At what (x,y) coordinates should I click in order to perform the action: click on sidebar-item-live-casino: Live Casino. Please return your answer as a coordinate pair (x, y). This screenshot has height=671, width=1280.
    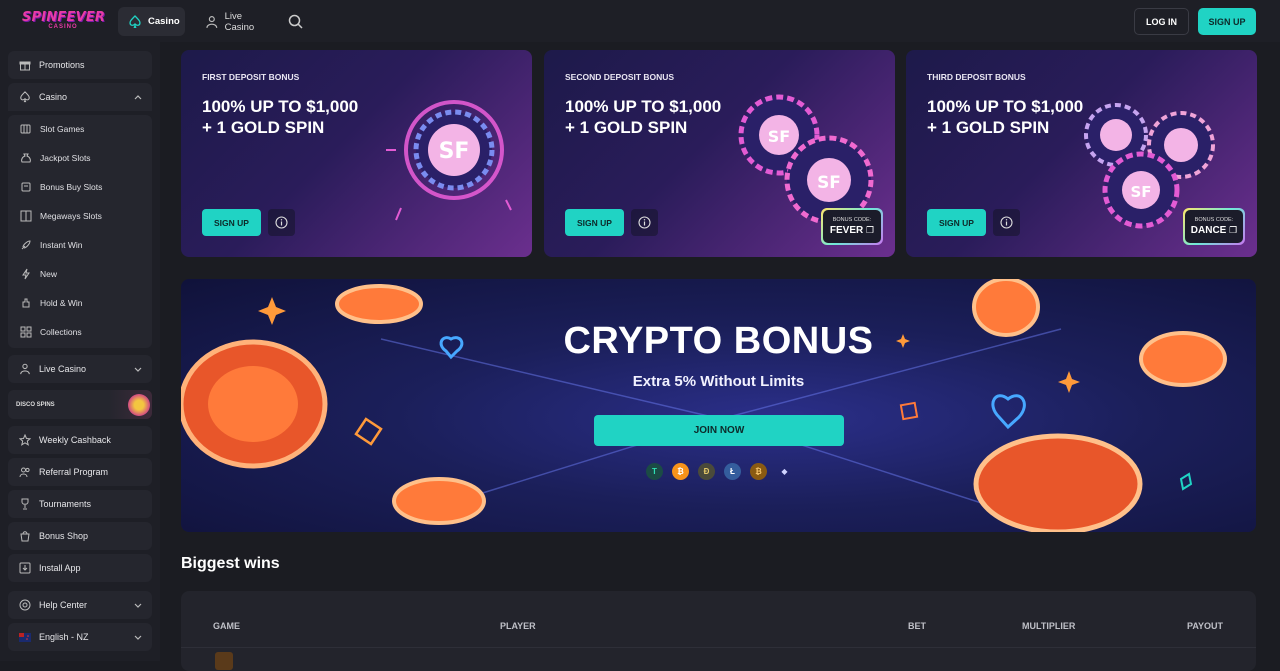
    Looking at the image, I should click on (80, 369).